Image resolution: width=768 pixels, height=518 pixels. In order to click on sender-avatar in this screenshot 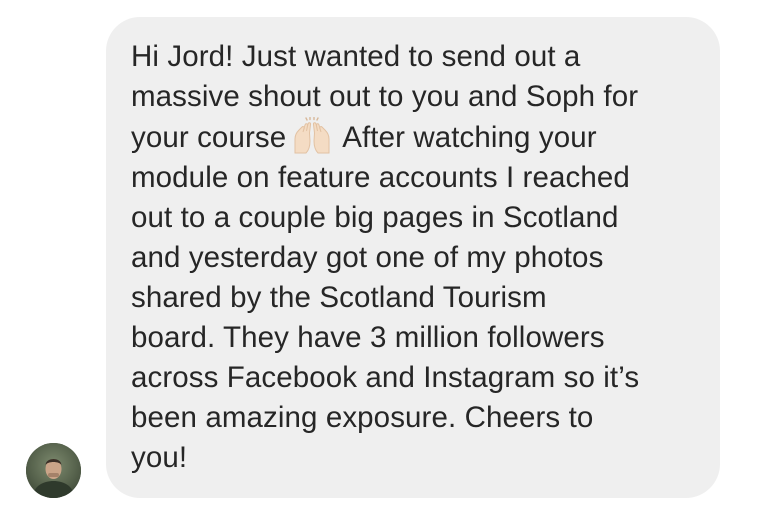, I will do `click(53, 470)`.